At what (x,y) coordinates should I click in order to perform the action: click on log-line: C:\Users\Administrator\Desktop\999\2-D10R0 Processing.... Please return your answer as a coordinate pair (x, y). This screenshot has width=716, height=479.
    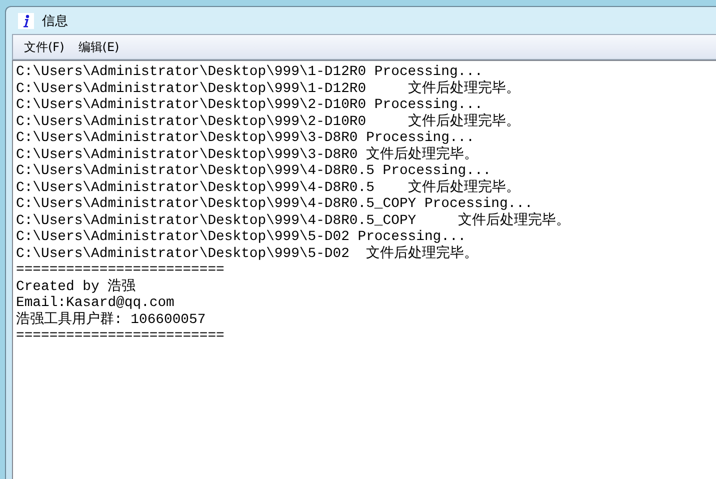
    Looking at the image, I should click on (249, 105).